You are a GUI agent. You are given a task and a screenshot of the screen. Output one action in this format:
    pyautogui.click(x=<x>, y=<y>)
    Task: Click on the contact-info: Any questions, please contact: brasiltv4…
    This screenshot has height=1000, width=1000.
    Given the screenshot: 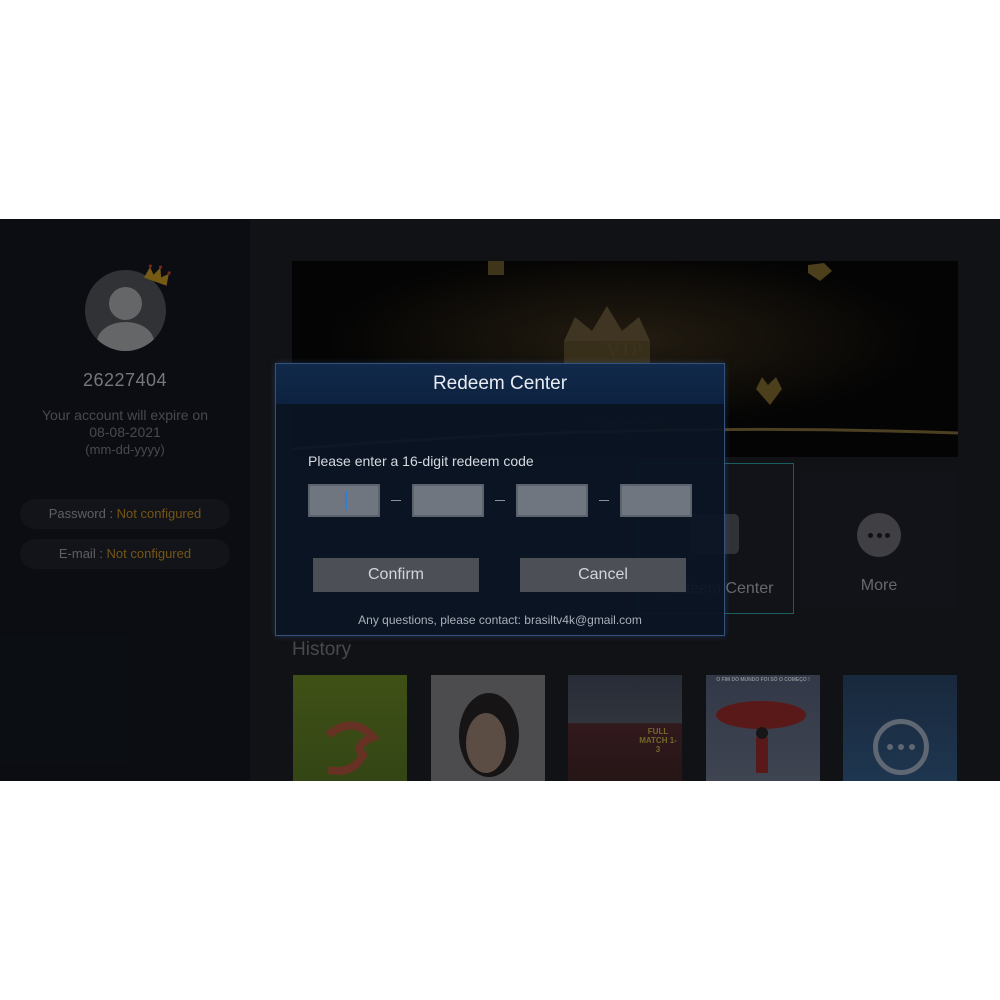 What is the action you would take?
    pyautogui.click(x=500, y=620)
    